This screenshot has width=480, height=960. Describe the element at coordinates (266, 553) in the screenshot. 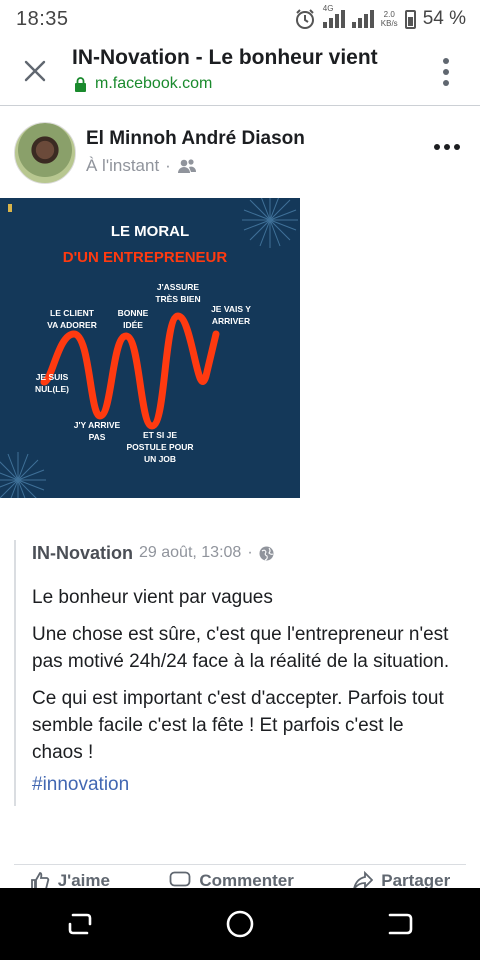

I see `globe-icon` at that location.